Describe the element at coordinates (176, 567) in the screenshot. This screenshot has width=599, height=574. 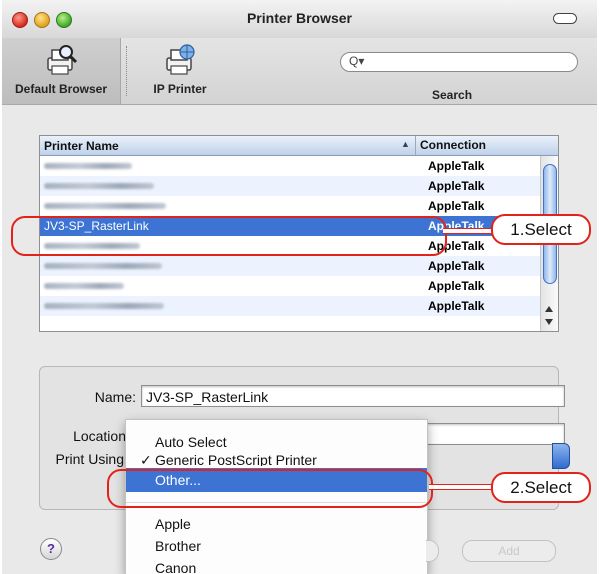
I see `menu-item-label: Canon` at that location.